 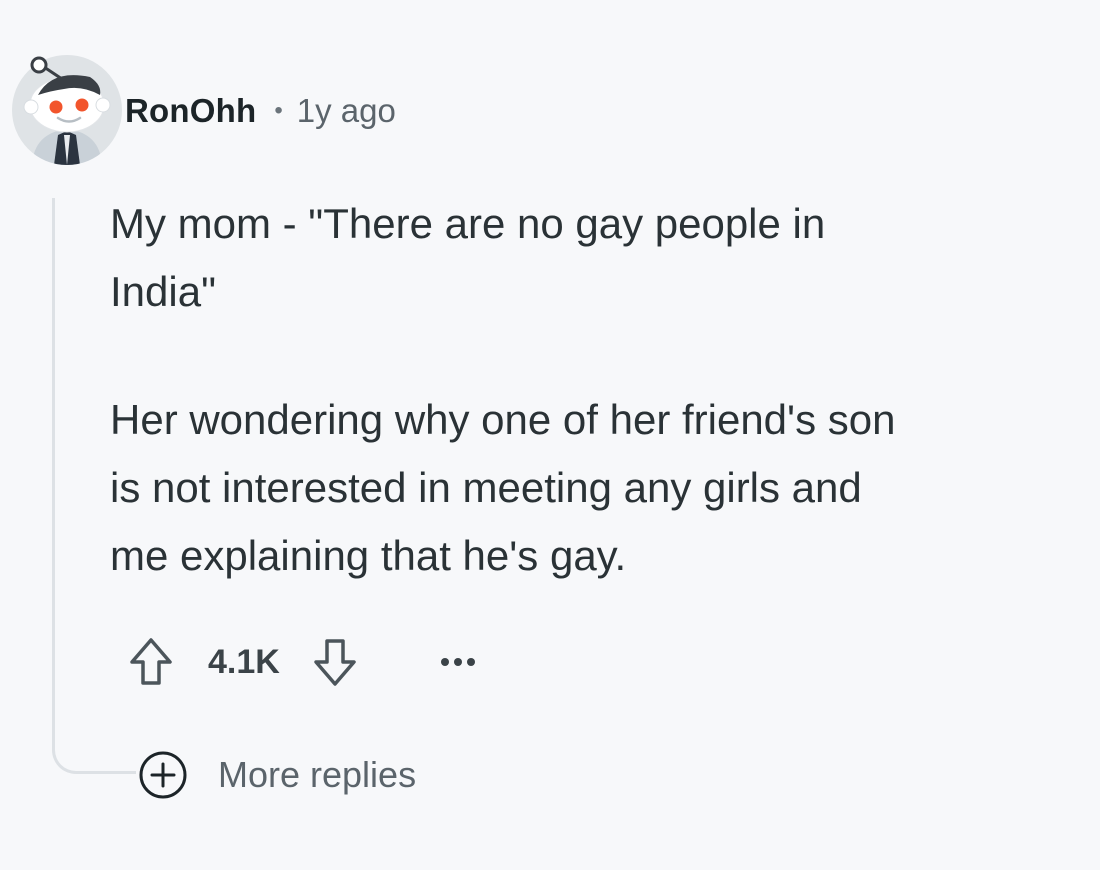 I want to click on comment-actions: 4.1K, so click(x=302, y=662).